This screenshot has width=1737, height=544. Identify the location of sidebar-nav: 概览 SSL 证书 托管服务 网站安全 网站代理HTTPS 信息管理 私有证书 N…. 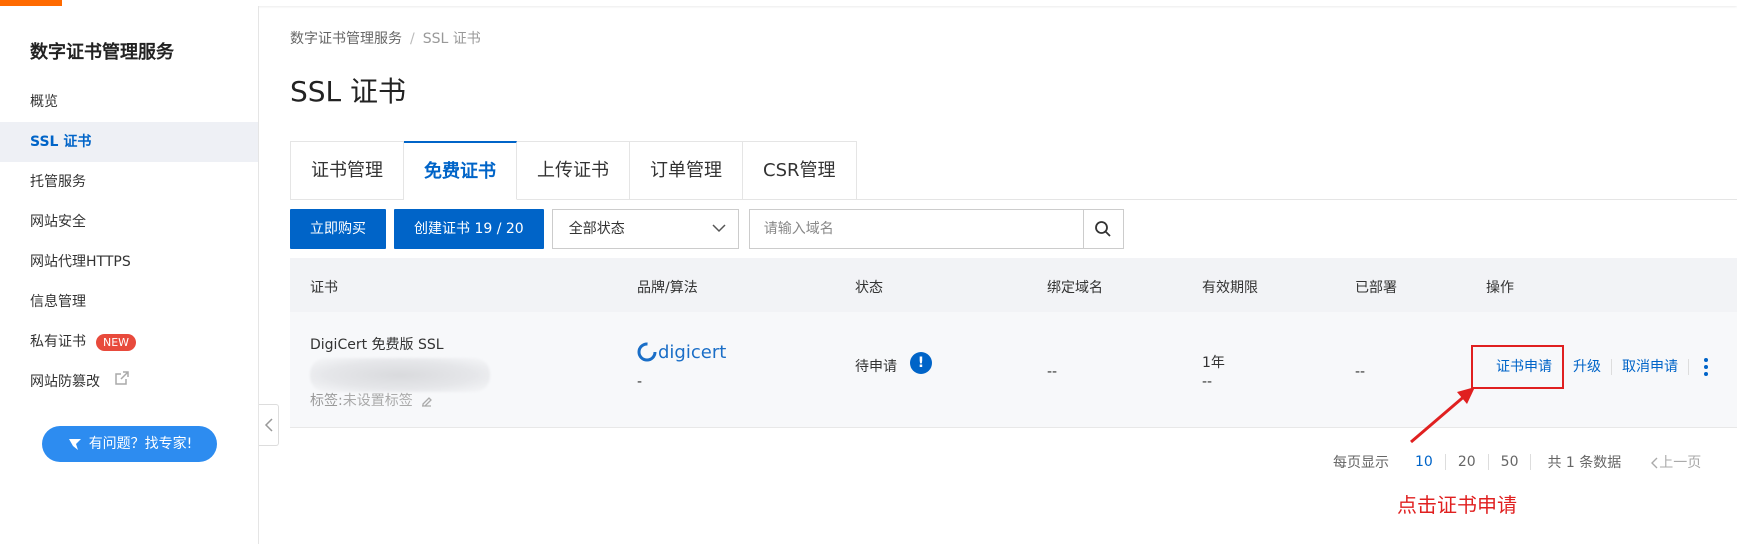
(129, 242).